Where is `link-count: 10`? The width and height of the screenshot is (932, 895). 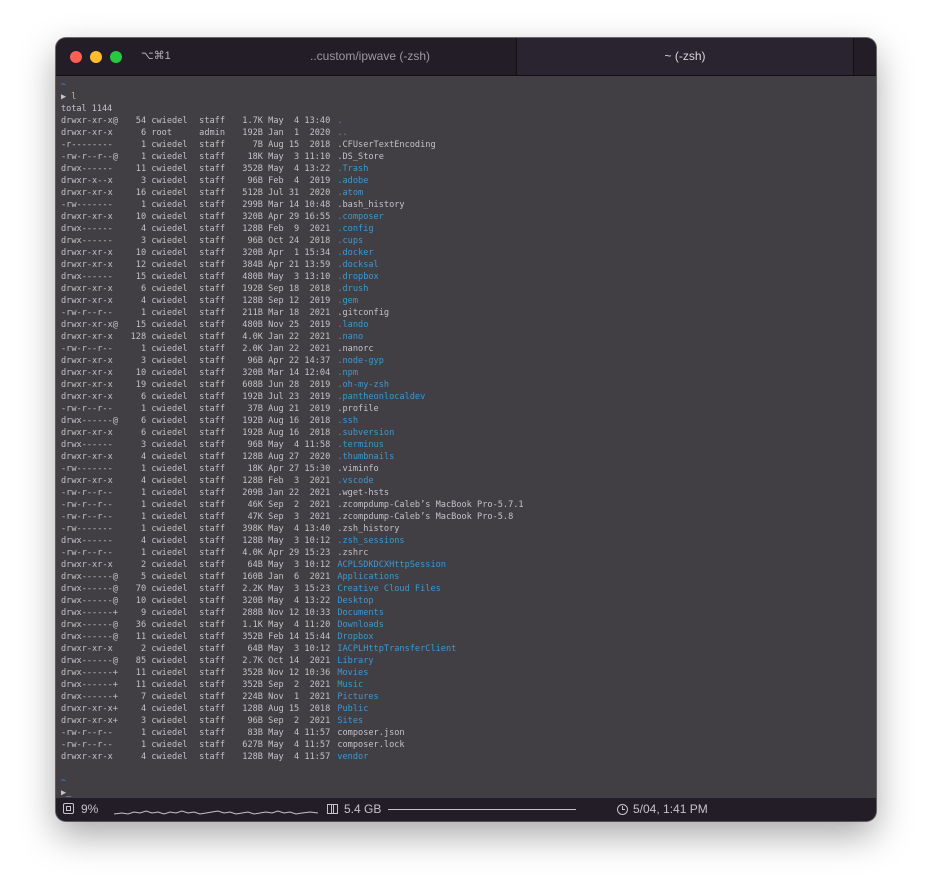
link-count: 10 is located at coordinates (141, 373).